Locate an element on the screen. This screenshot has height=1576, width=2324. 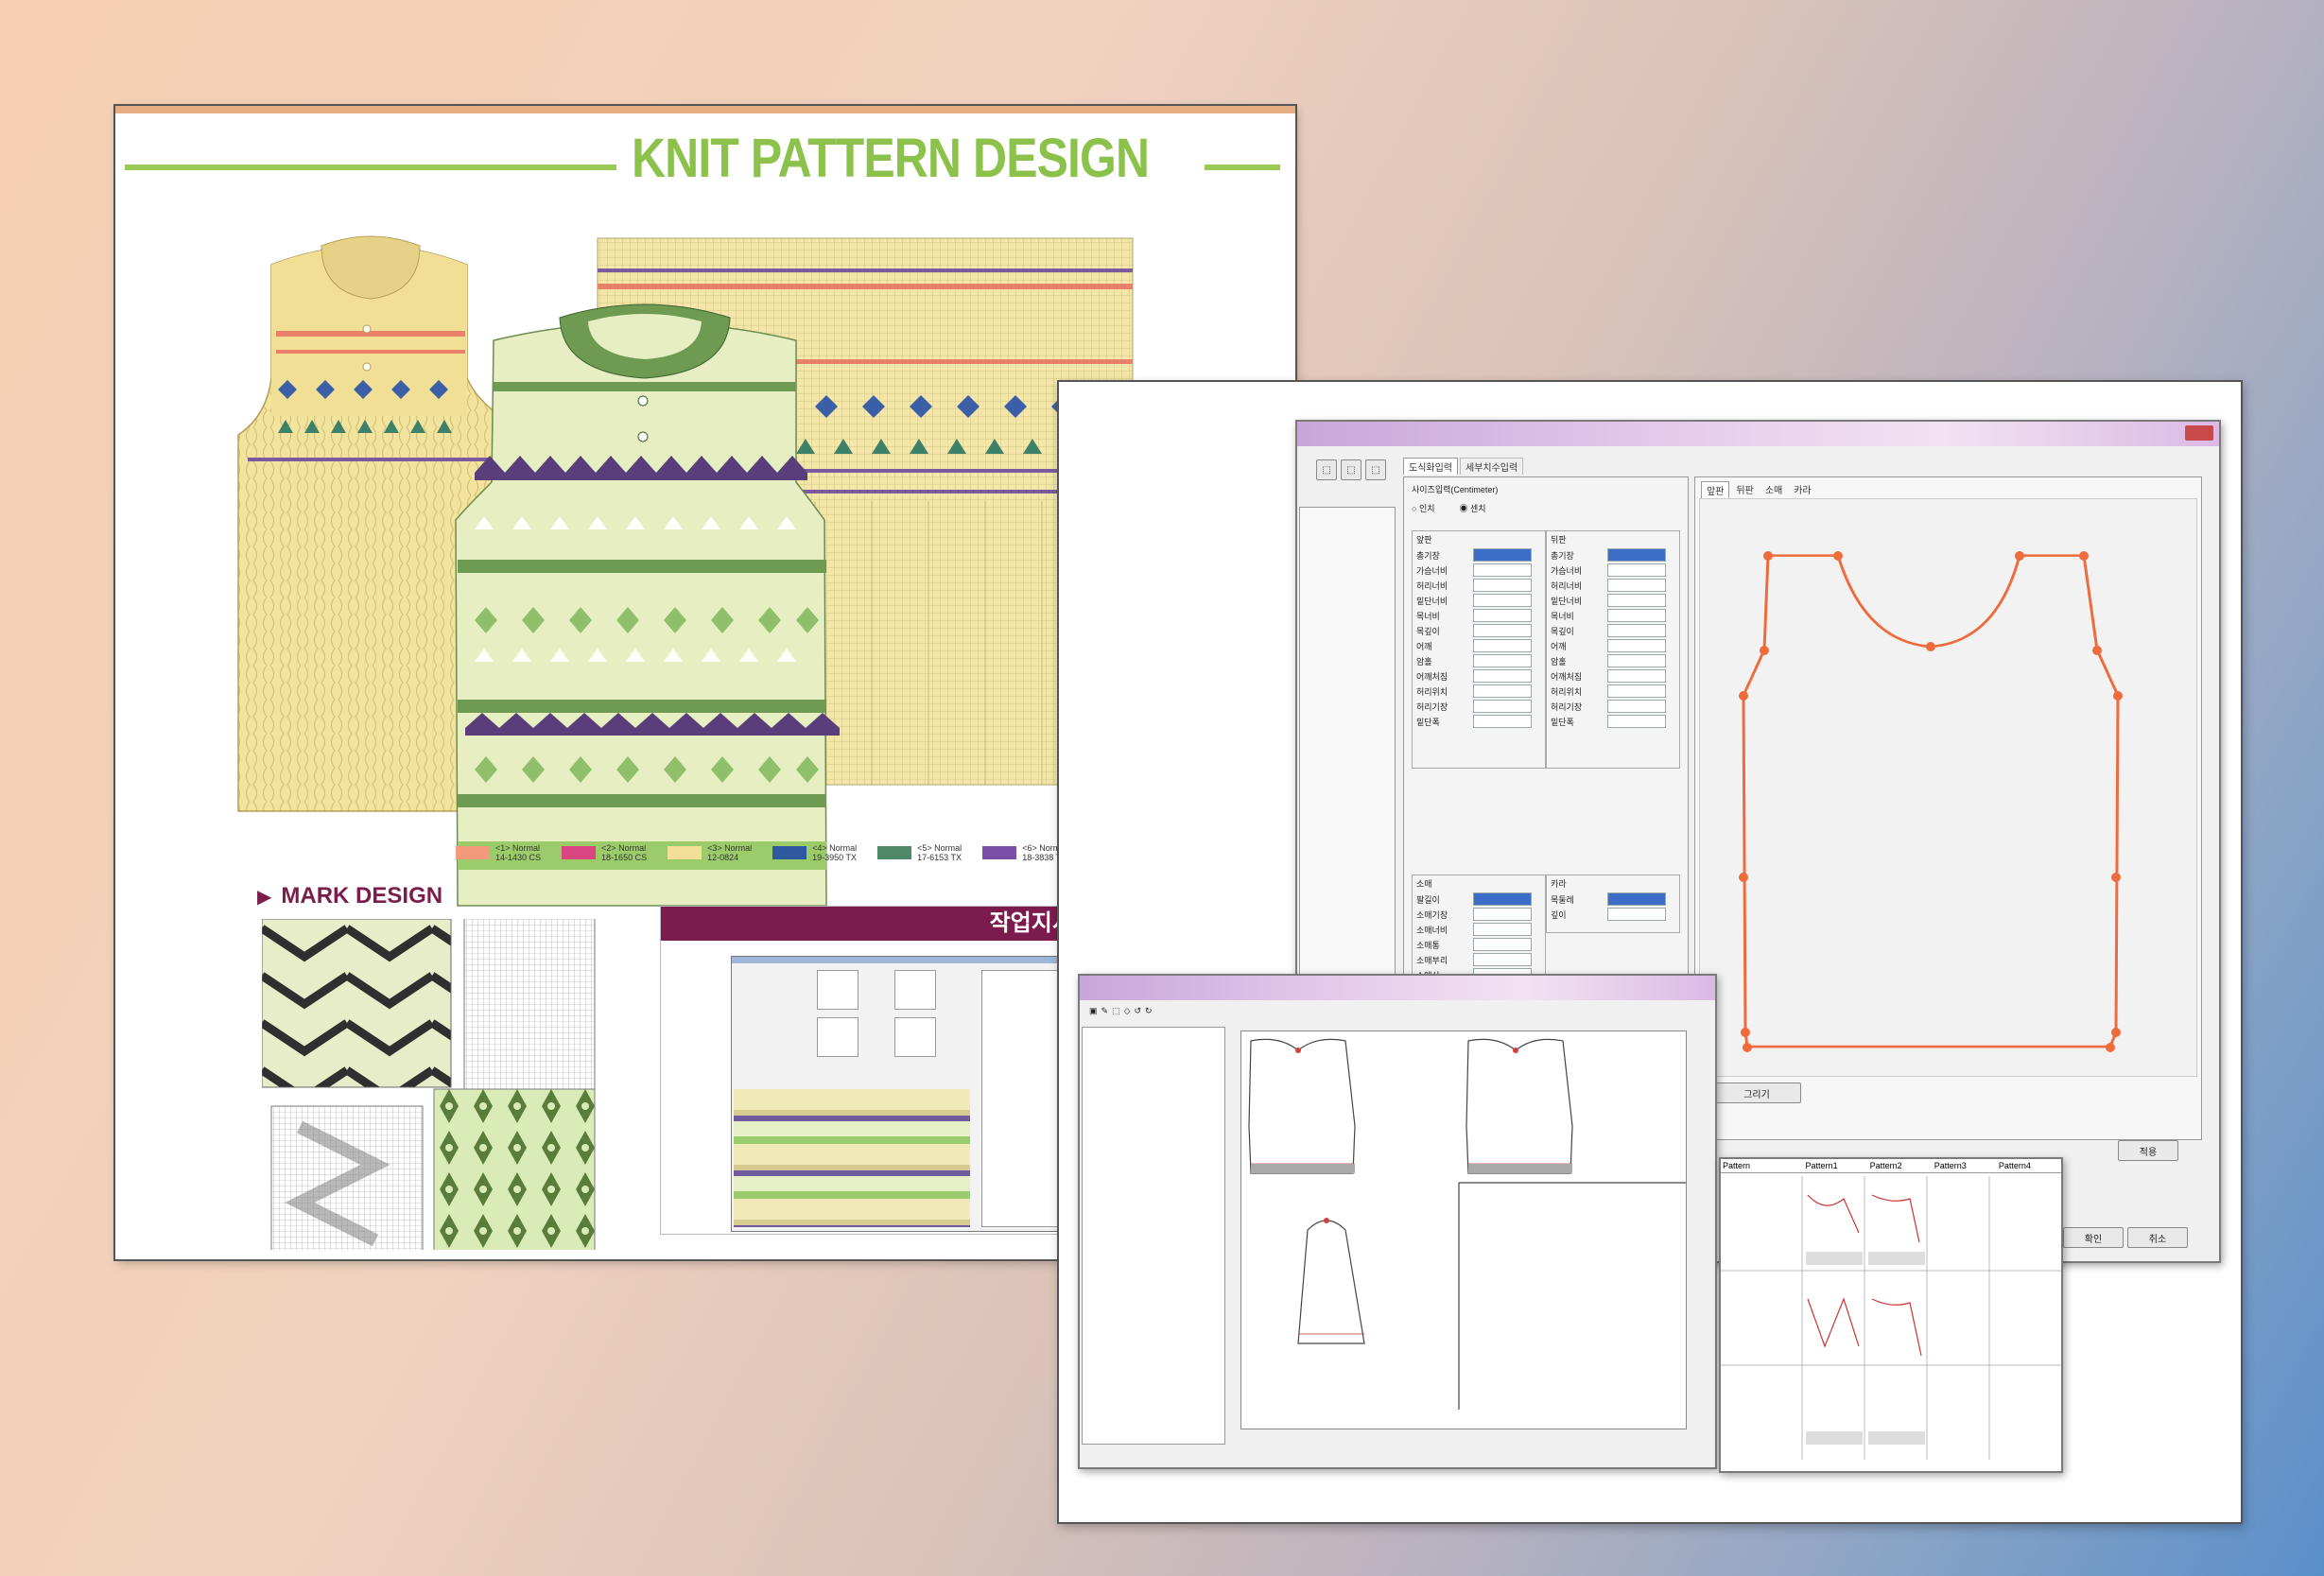
tab-front: 앞판 is located at coordinates (1715, 490).